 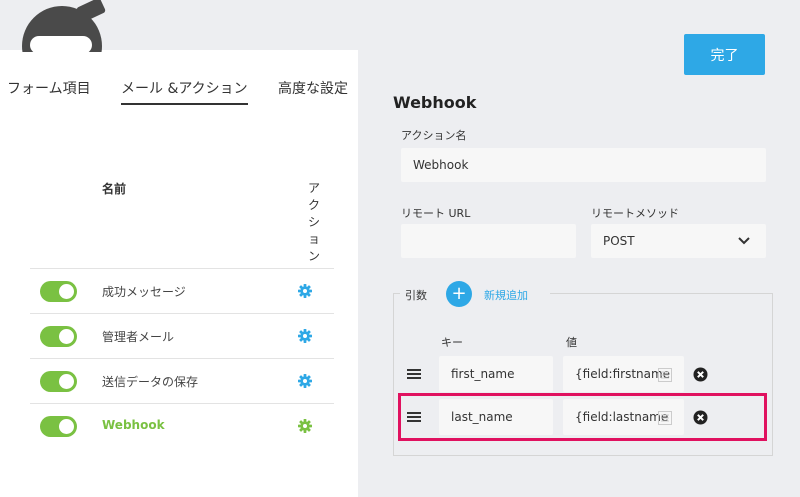 What do you see at coordinates (665, 375) in the screenshot?
I see `list-icon` at bounding box center [665, 375].